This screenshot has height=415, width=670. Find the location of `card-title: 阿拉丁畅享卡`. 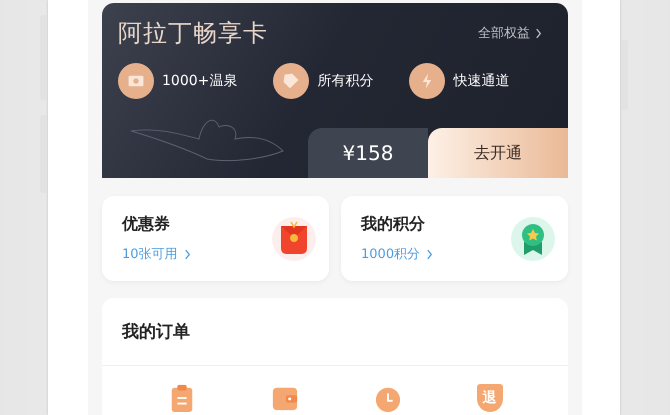

card-title: 阿拉丁畅享卡 is located at coordinates (193, 33).